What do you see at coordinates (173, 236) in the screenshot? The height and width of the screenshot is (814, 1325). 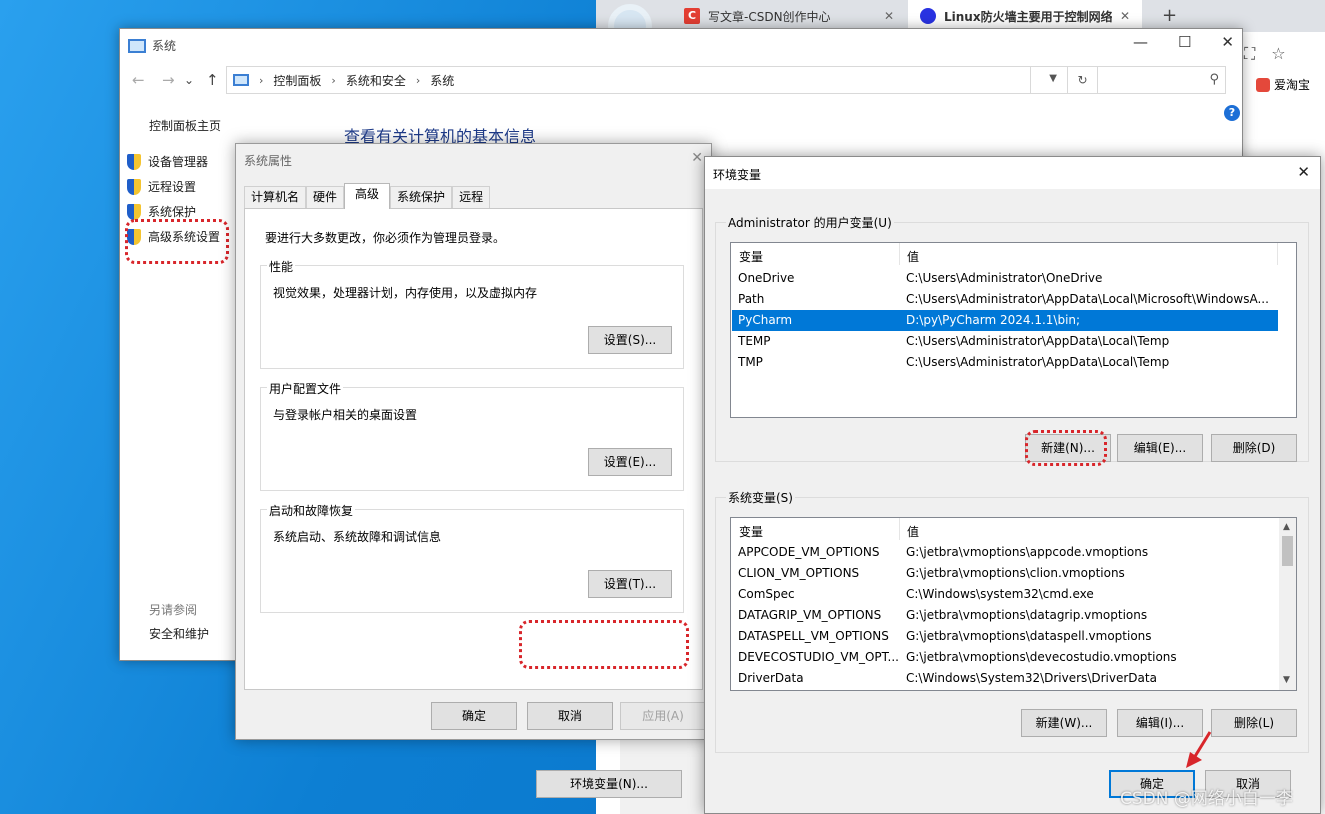 I see `sidebar-item-advanced-settings: 高级系统设置` at bounding box center [173, 236].